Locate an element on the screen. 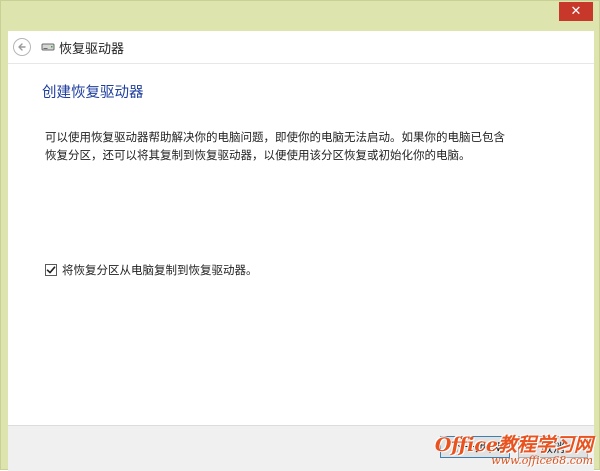  close-icon: ✕ is located at coordinates (576, 11).